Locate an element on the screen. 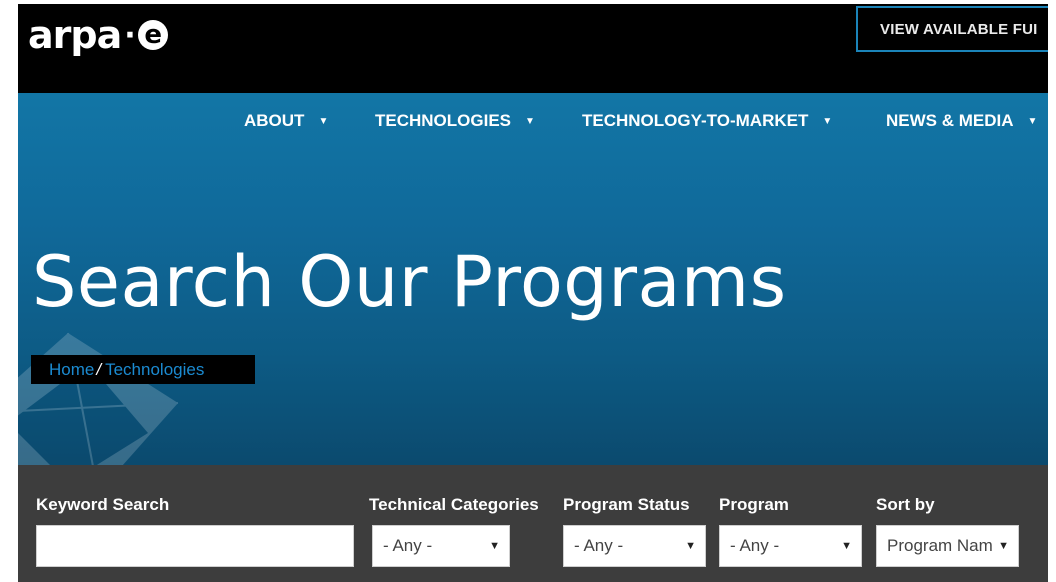 The image size is (1056, 582). nav-item-about: ABOUT ▼ is located at coordinates (286, 121).